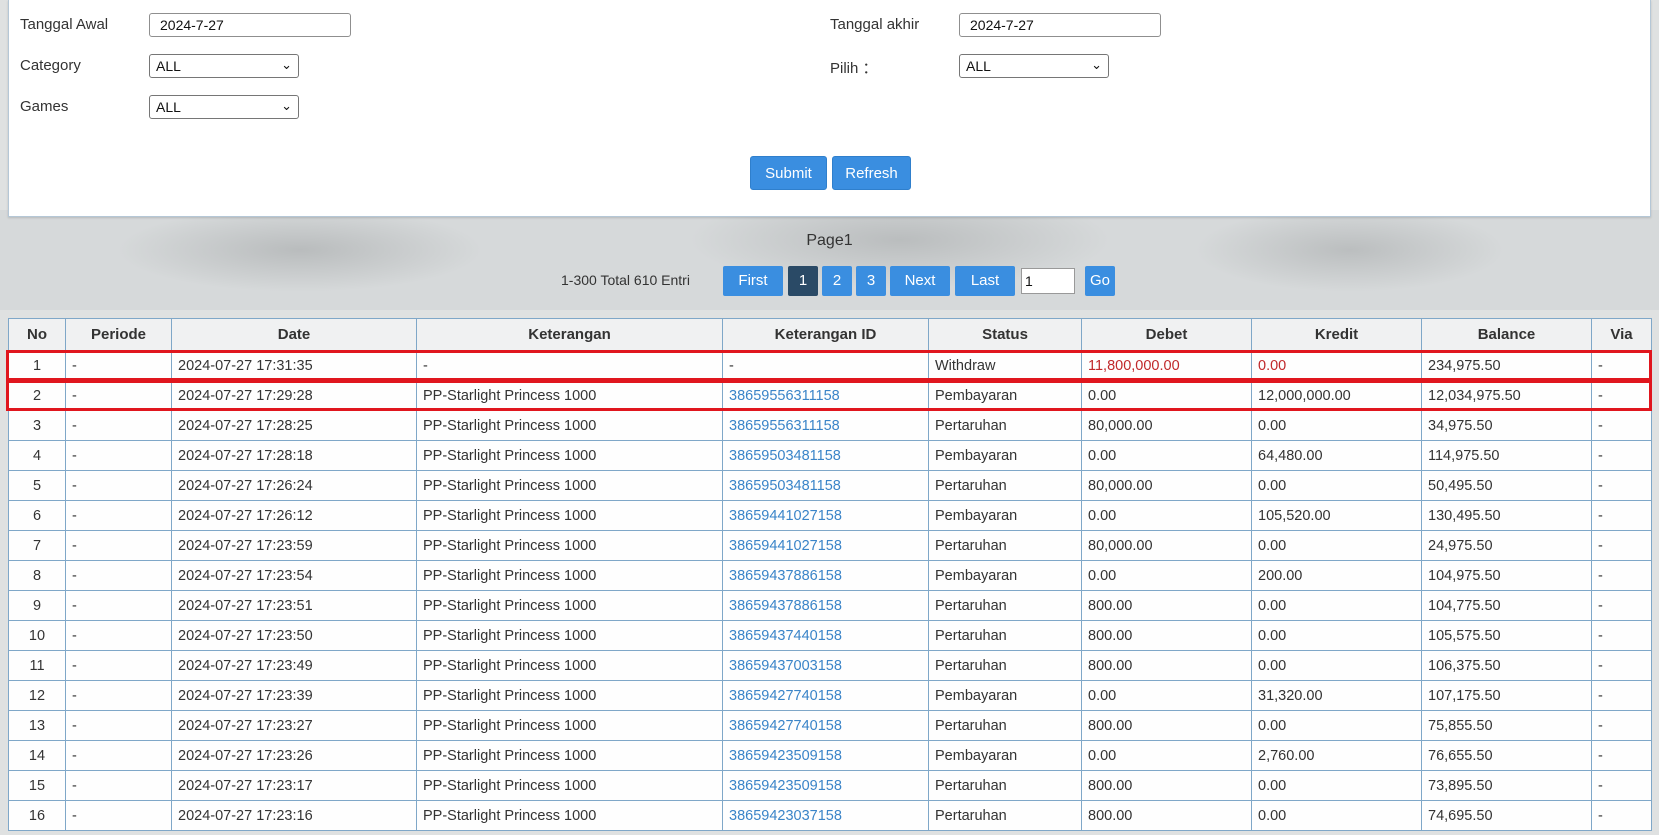 The width and height of the screenshot is (1659, 835). I want to click on page-1-button: 1, so click(803, 281).